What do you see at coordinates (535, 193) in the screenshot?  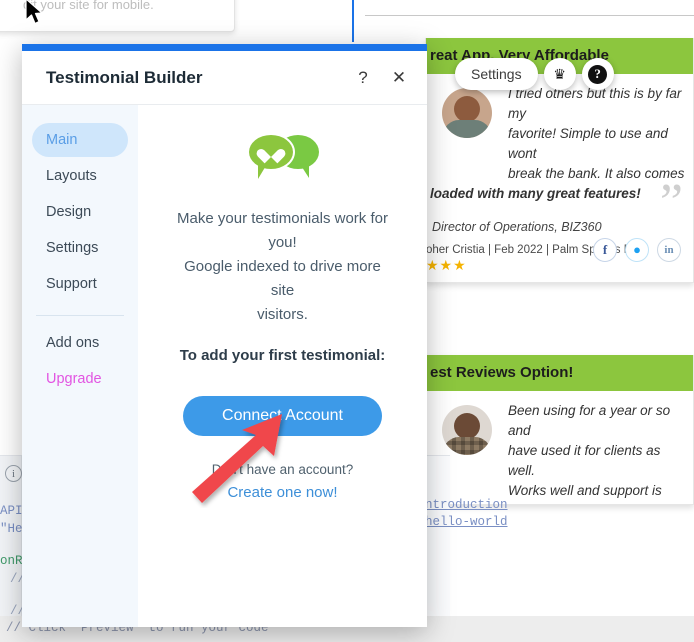 I see `review-quote-bold-tail: loaded with many great features!` at bounding box center [535, 193].